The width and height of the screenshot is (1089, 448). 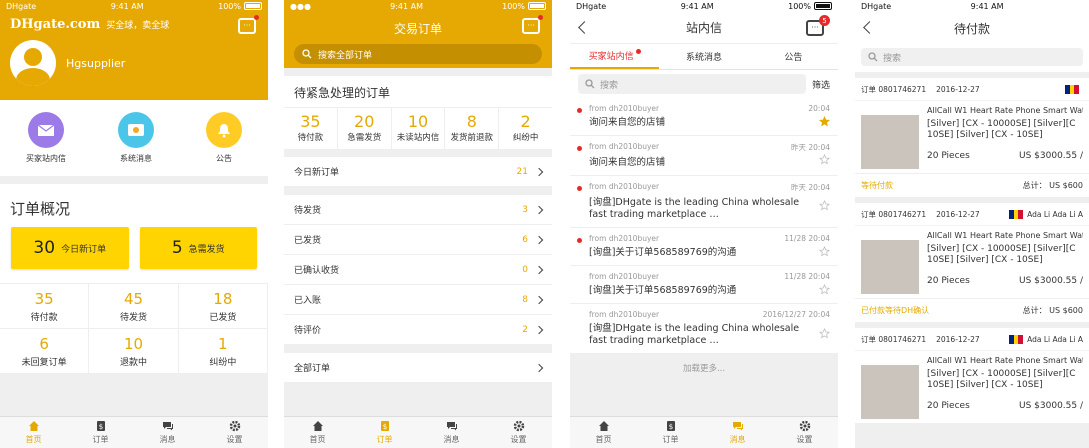 I want to click on quick-label: 公告, so click(x=224, y=158).